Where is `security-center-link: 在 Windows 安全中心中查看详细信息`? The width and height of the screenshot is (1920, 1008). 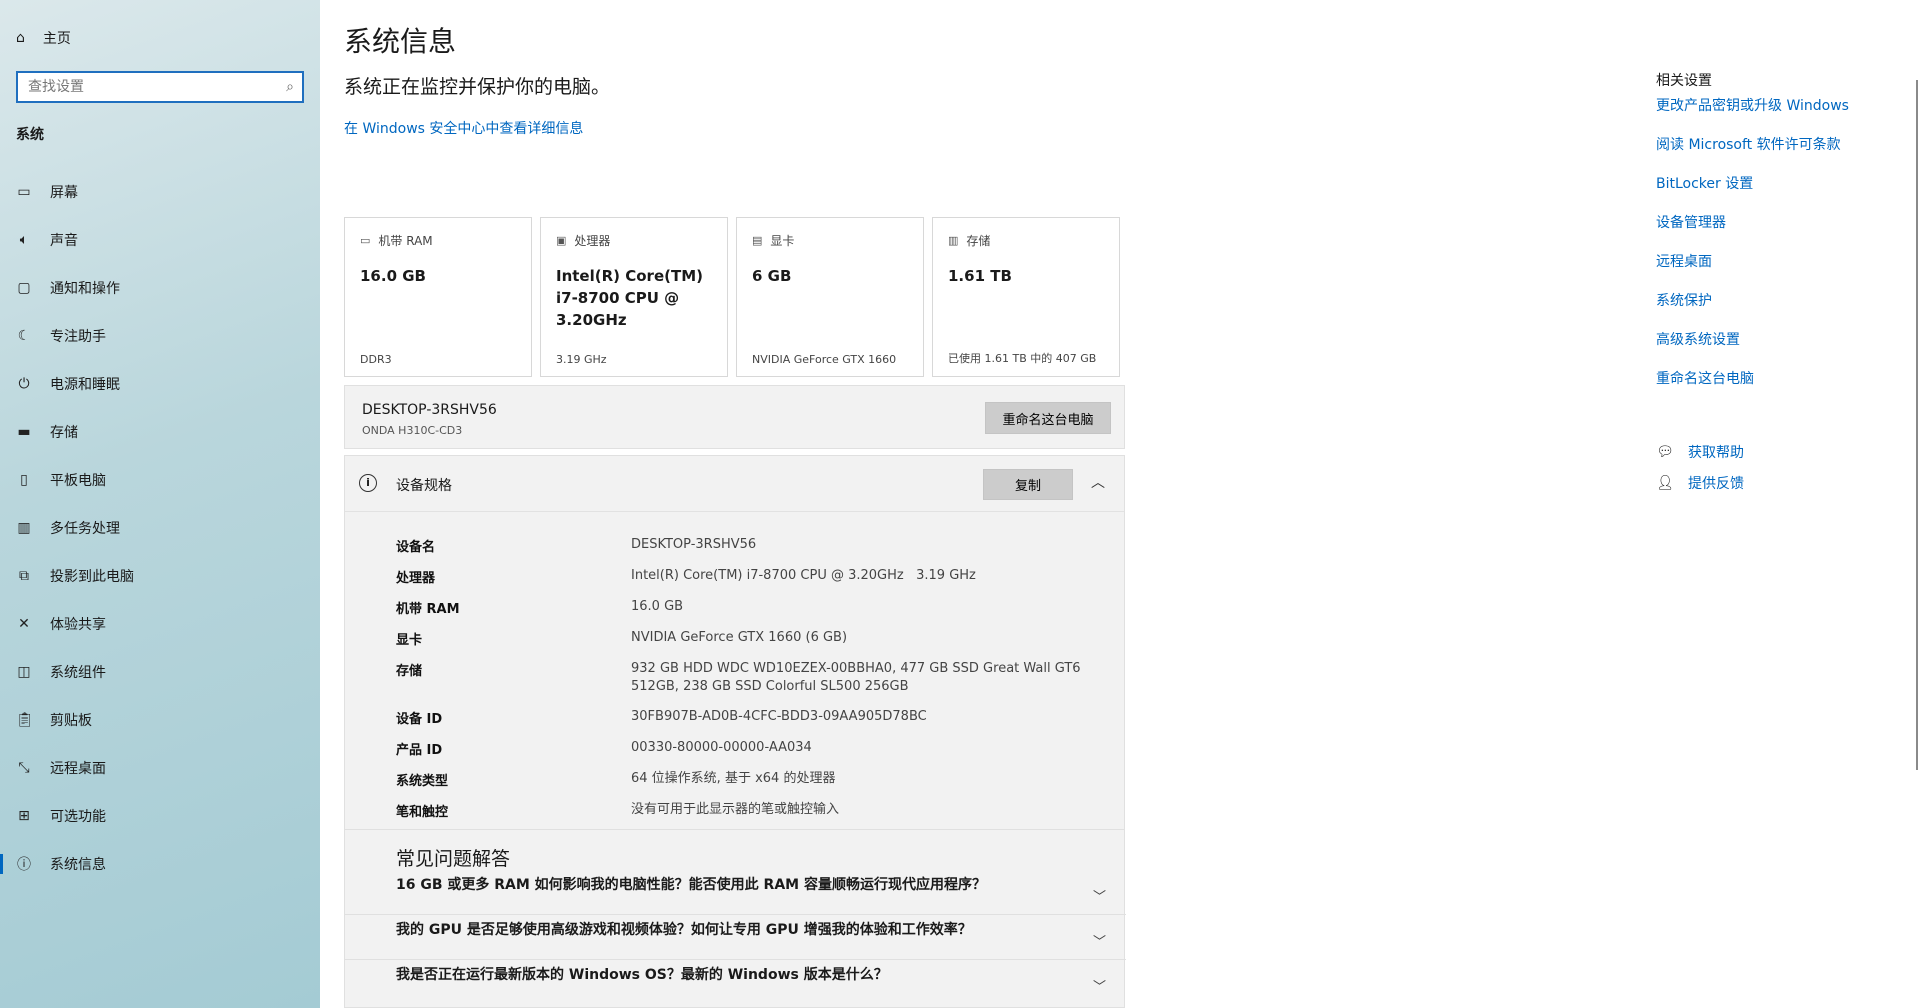
security-center-link: 在 Windows 安全中心中查看详细信息 is located at coordinates (463, 128).